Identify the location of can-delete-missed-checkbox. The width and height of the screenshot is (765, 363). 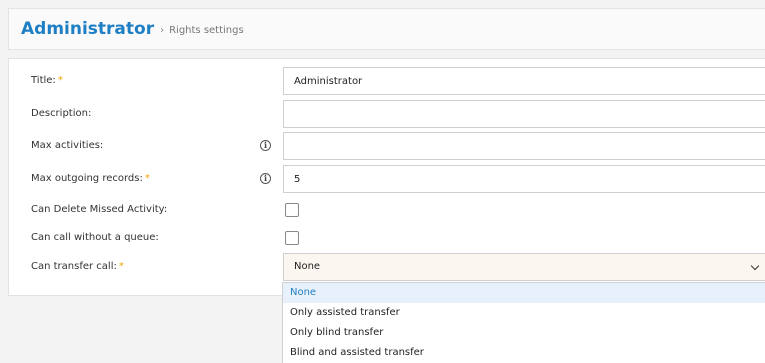
(292, 210).